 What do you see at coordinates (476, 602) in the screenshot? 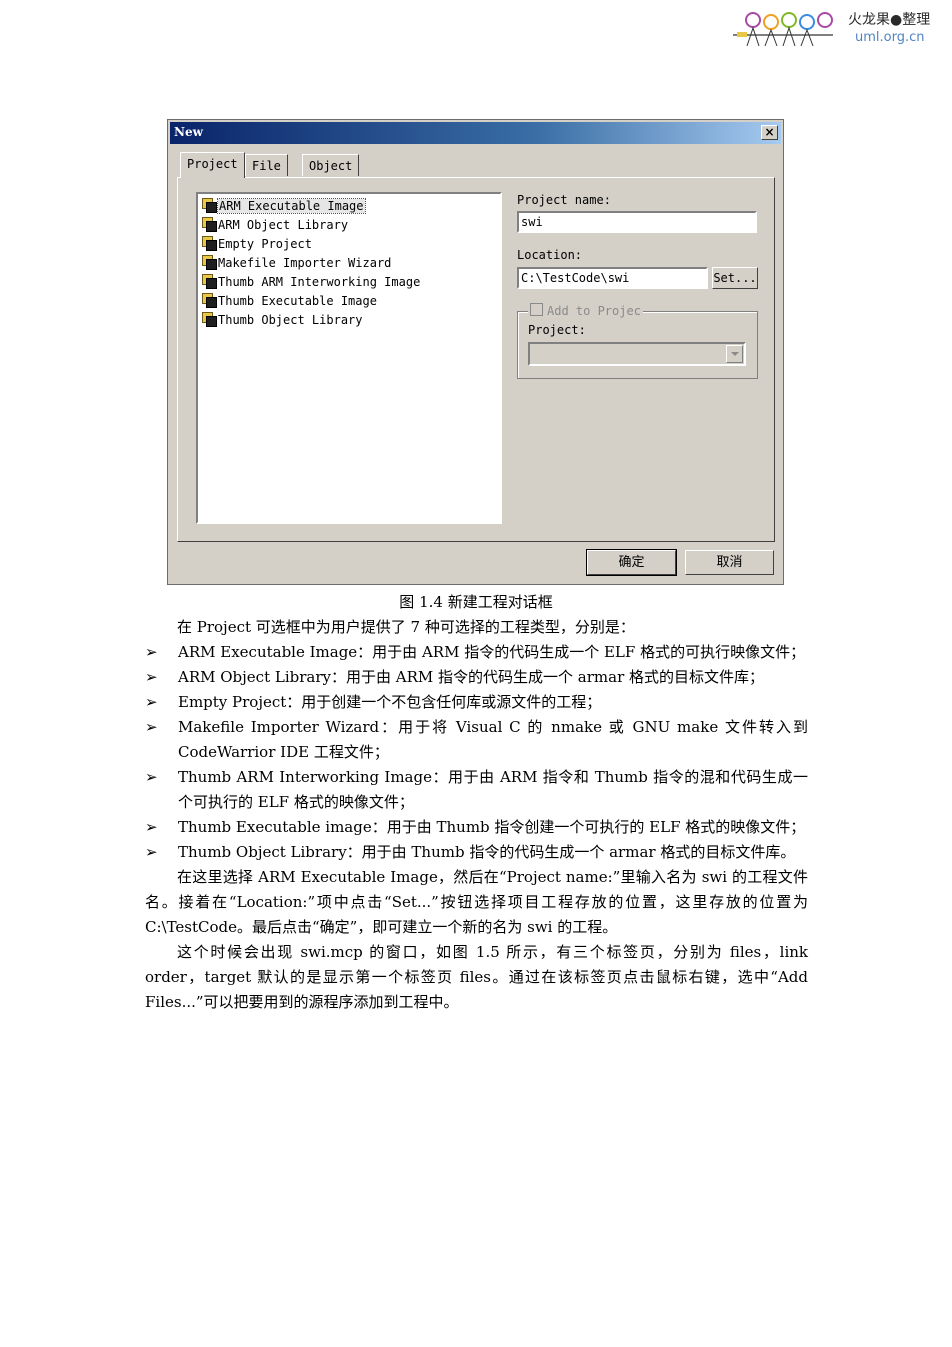
I see `figure-caption: 图 1.4 新建工程对话框` at bounding box center [476, 602].